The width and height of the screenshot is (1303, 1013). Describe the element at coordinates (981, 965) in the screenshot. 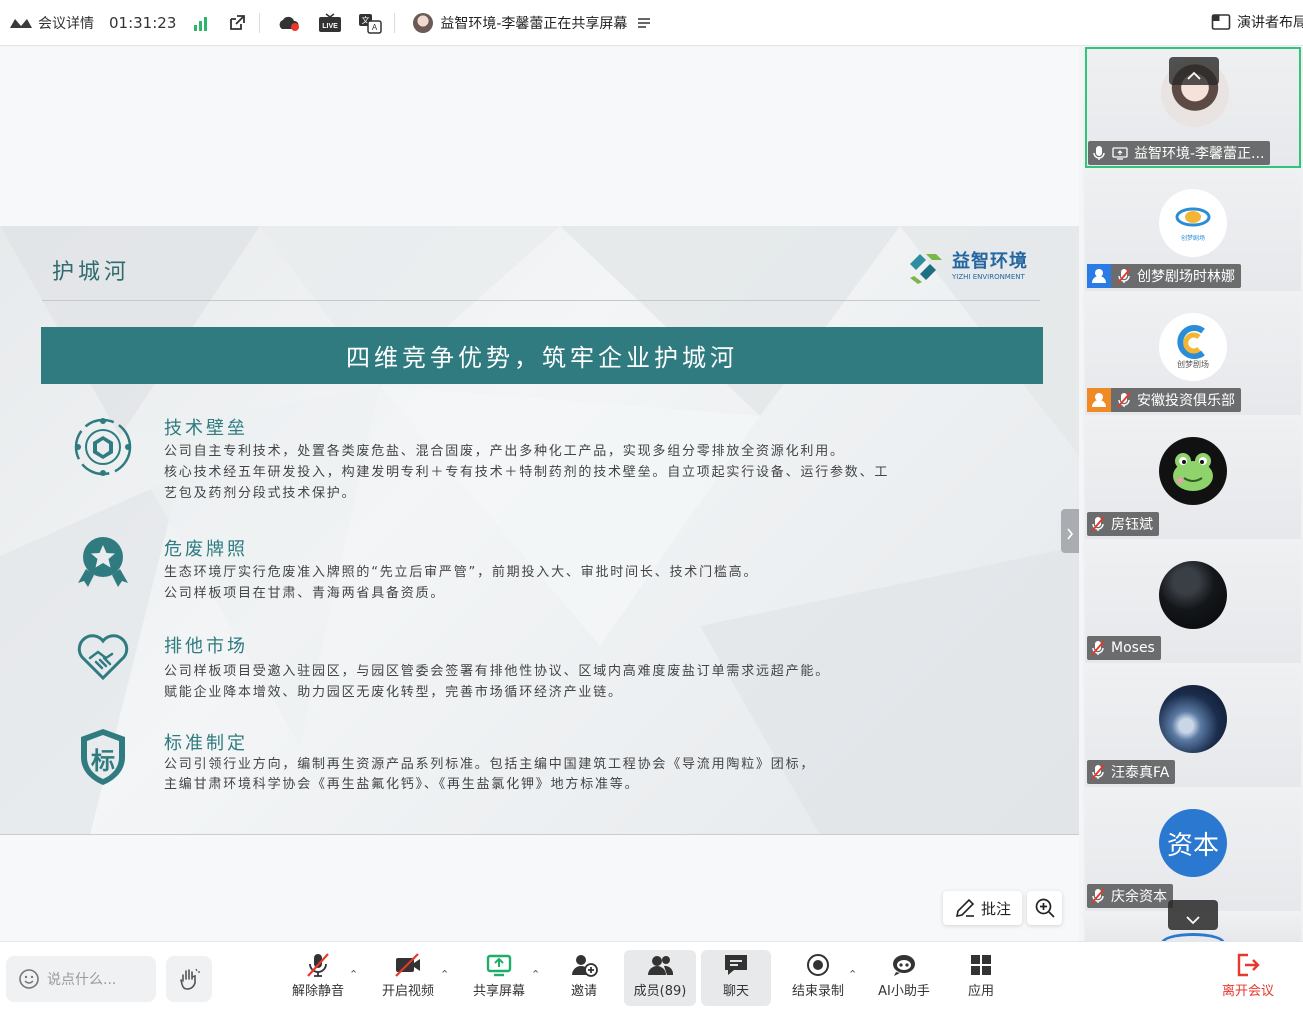

I see `apps-grid-icon` at that location.